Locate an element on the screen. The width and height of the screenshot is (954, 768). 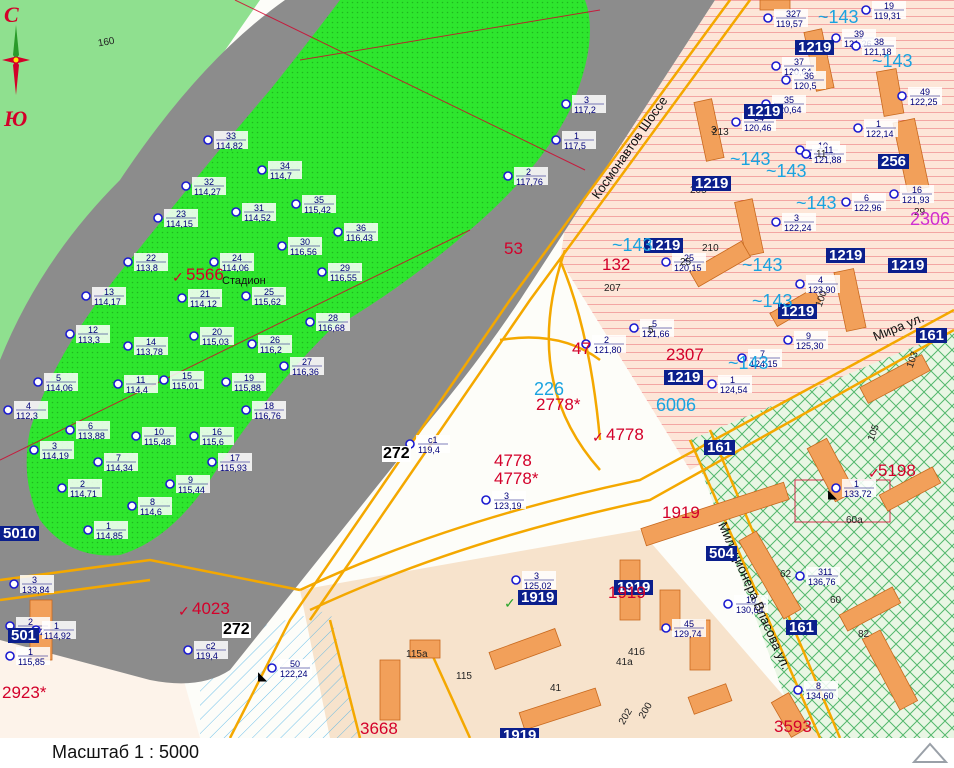
survey-point-elevation: 115,62 is located at coordinates (267, 302).